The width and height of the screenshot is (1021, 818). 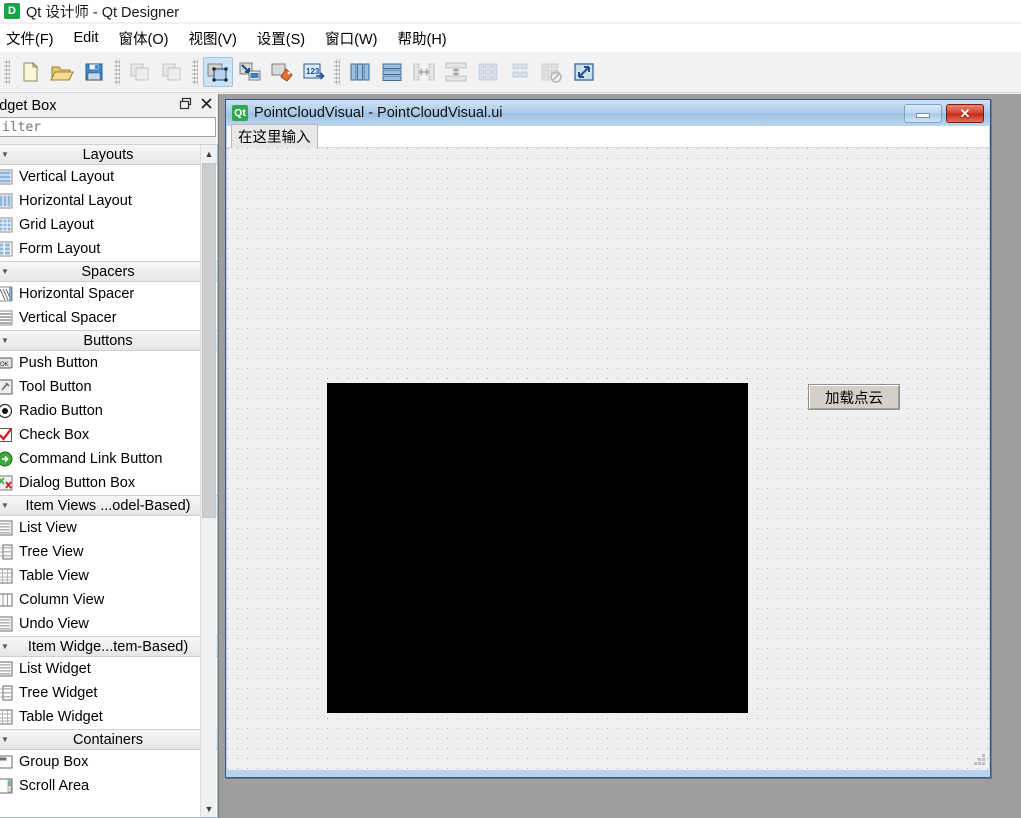 I want to click on widget-box-header: idget Box, so click(x=109, y=106).